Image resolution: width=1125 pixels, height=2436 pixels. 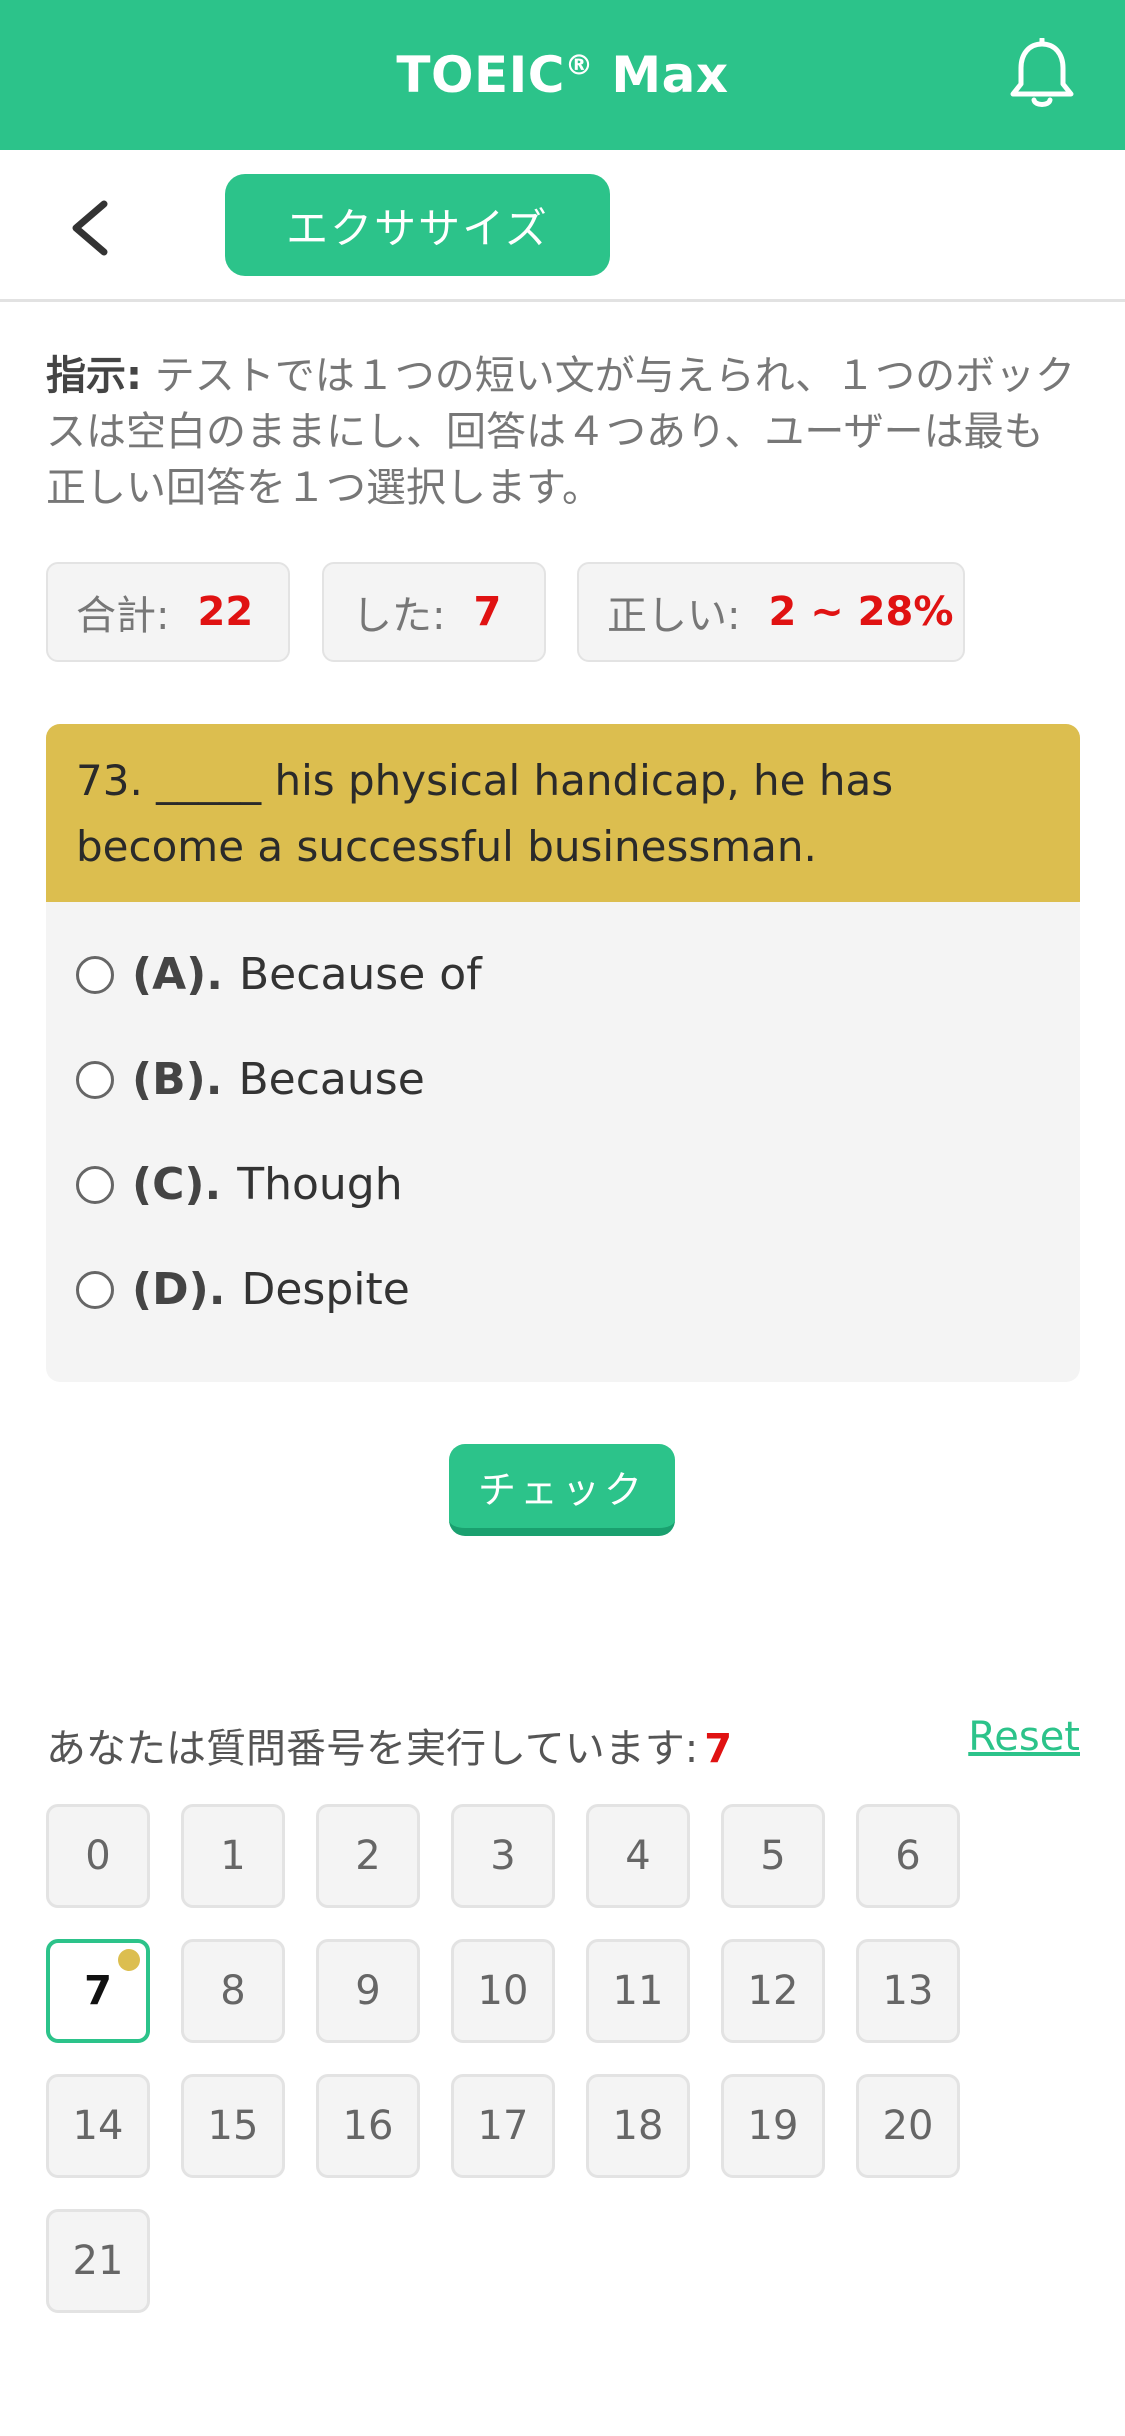 I want to click on question-number-button: 16, so click(x=368, y=2126).